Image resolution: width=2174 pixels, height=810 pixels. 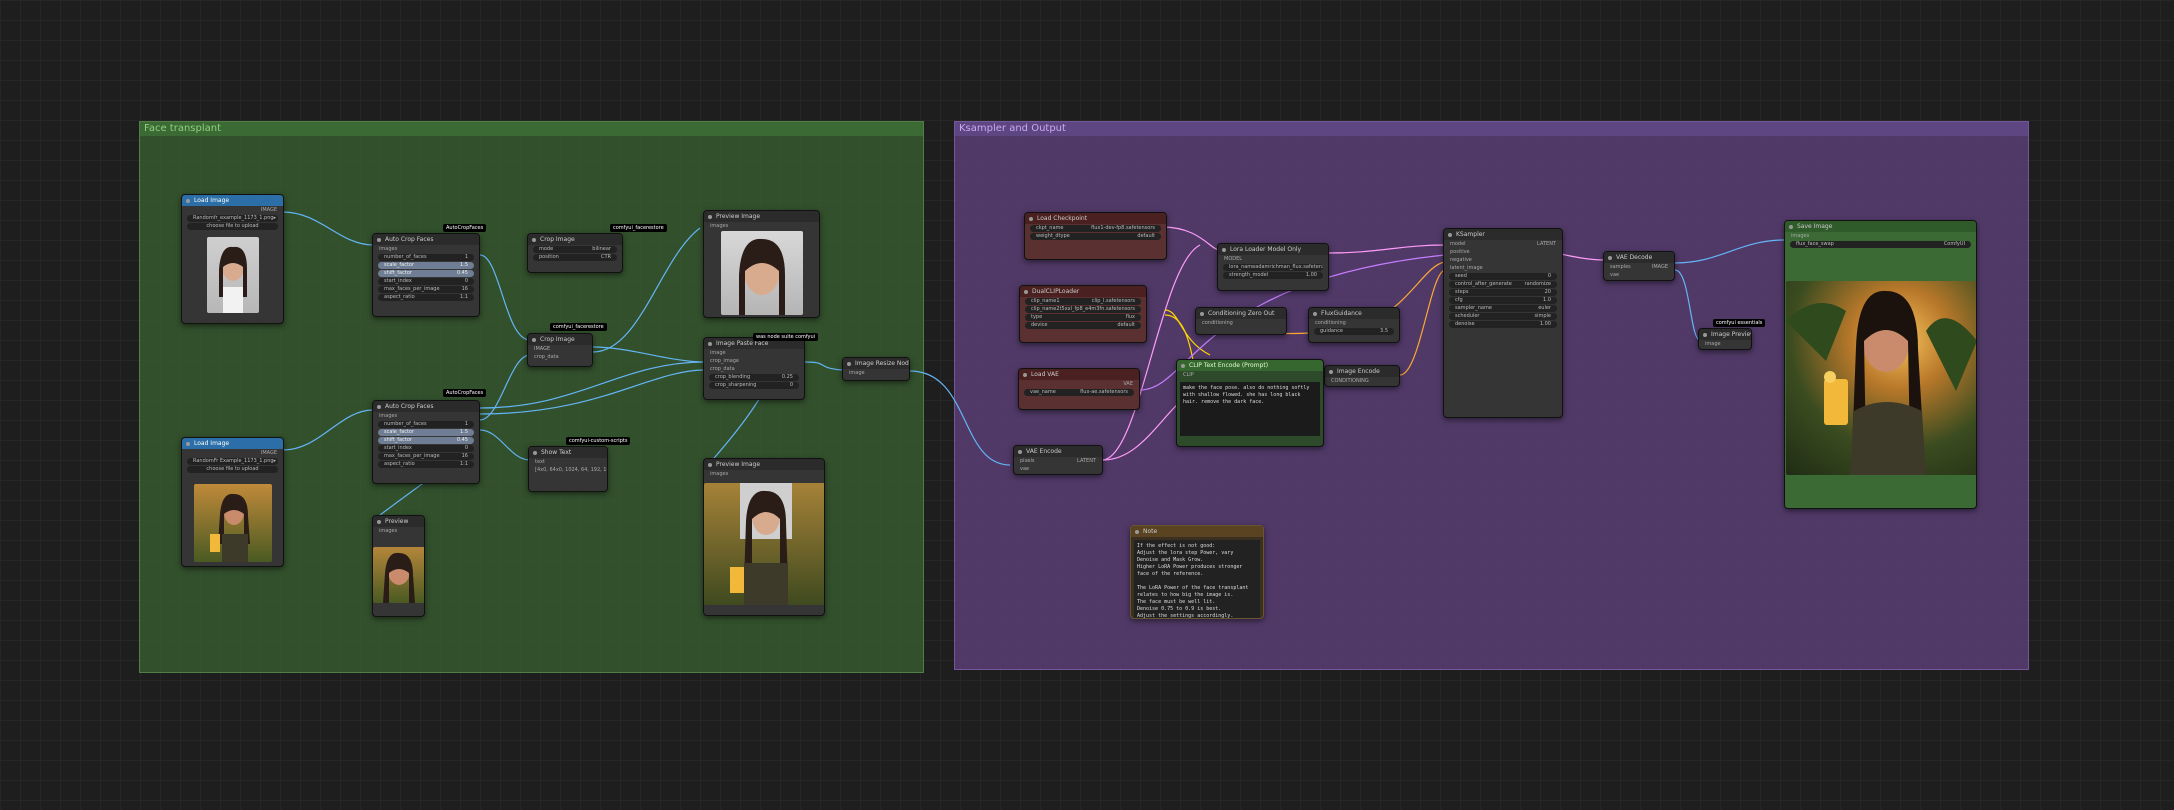 What do you see at coordinates (1725, 334) in the screenshot?
I see `node-title: Image Preview` at bounding box center [1725, 334].